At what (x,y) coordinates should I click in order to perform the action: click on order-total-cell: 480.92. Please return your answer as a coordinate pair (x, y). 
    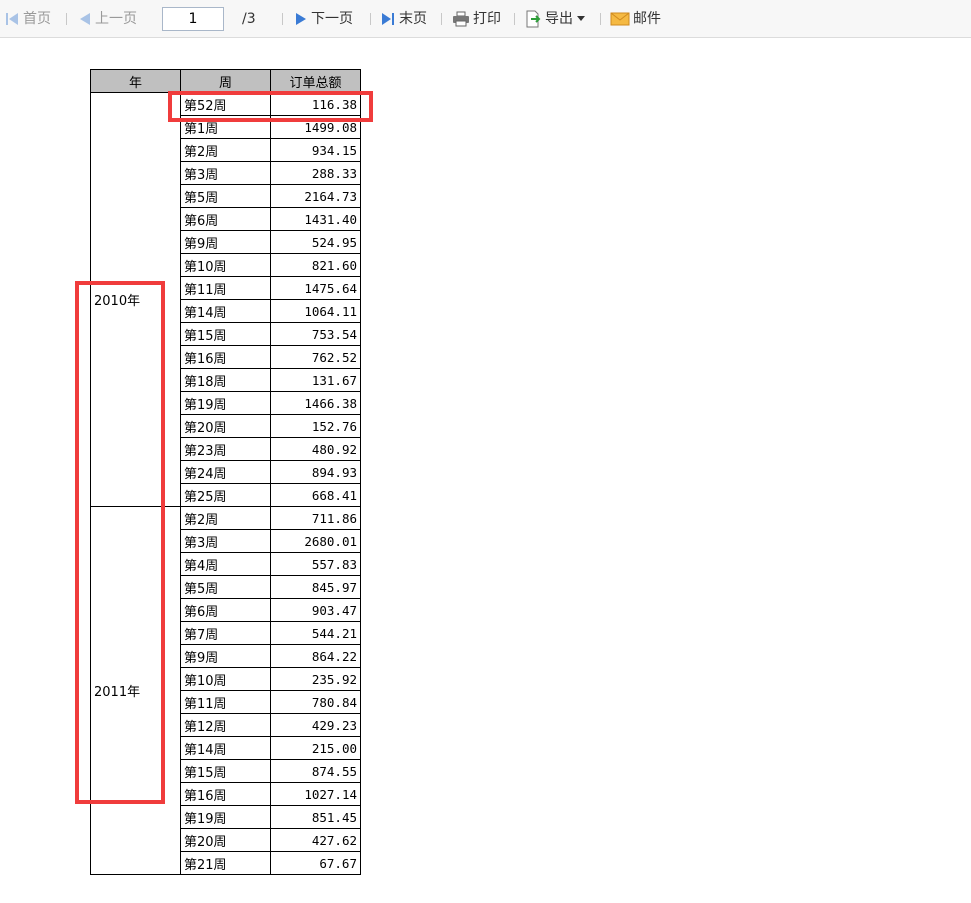
    Looking at the image, I should click on (315, 449).